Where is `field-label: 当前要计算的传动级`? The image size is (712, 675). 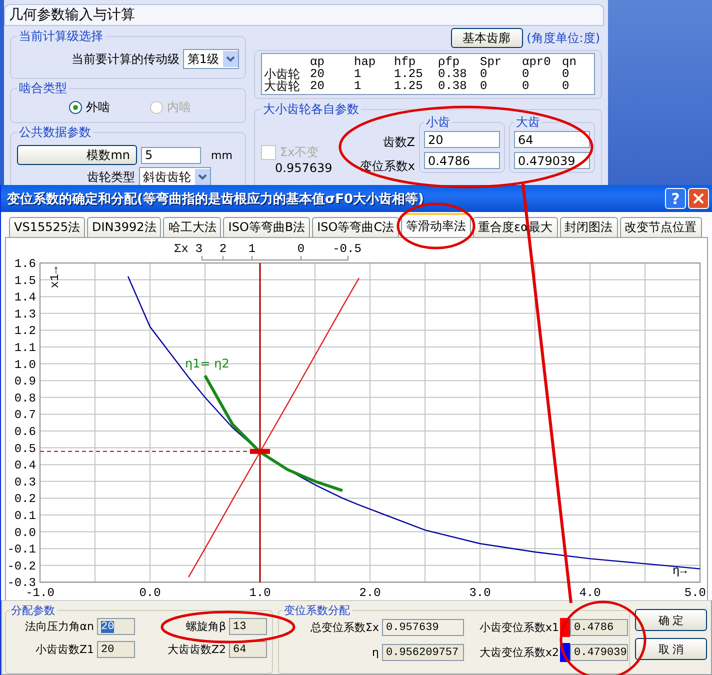 field-label: 当前要计算的传动级 is located at coordinates (125, 59).